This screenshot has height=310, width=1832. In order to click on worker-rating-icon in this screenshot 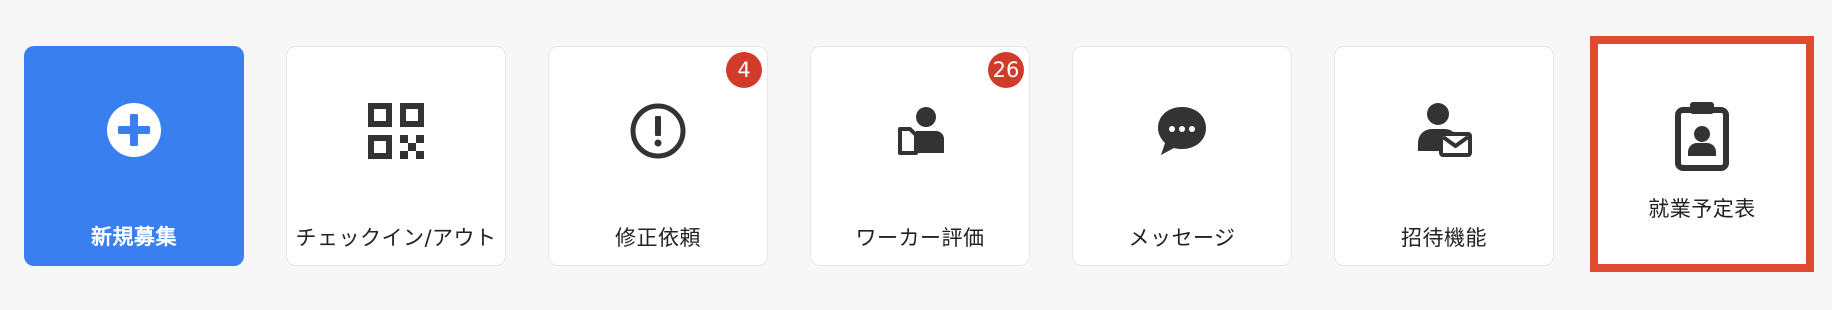, I will do `click(920, 131)`.